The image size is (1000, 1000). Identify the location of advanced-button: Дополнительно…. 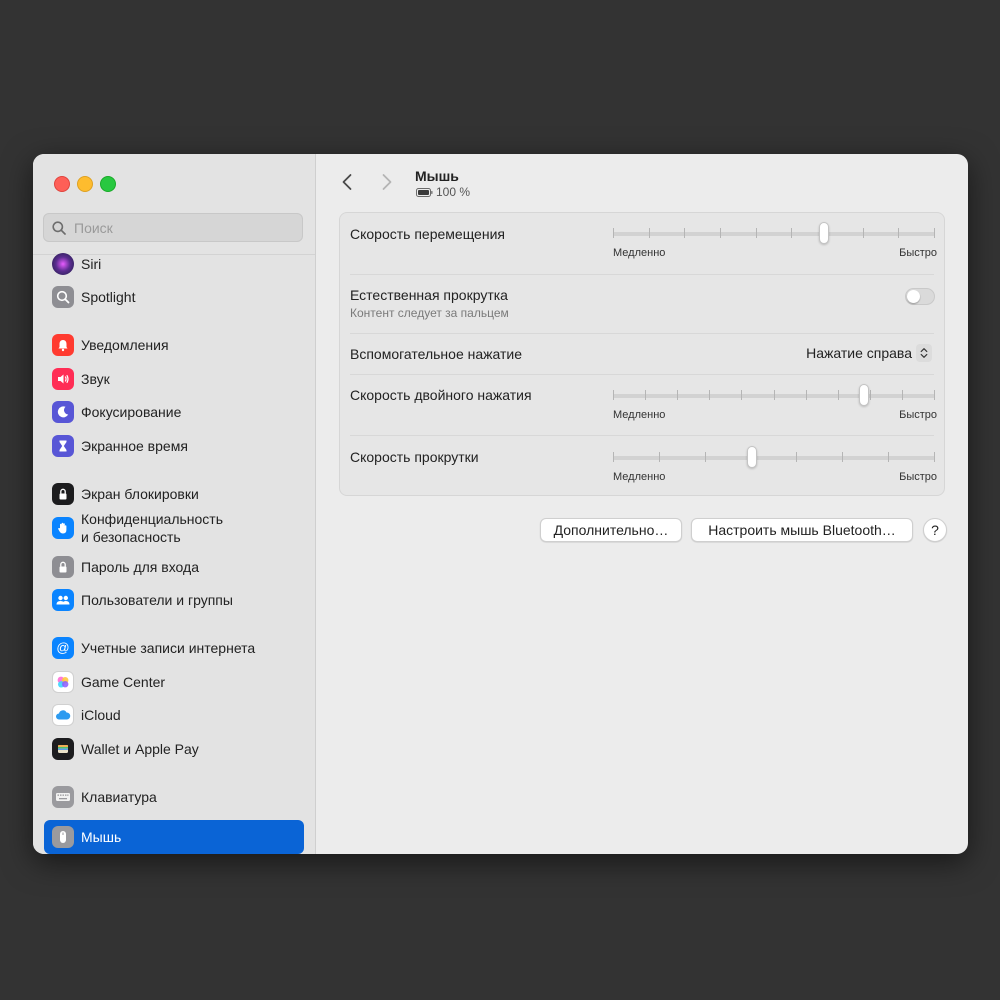
(611, 530).